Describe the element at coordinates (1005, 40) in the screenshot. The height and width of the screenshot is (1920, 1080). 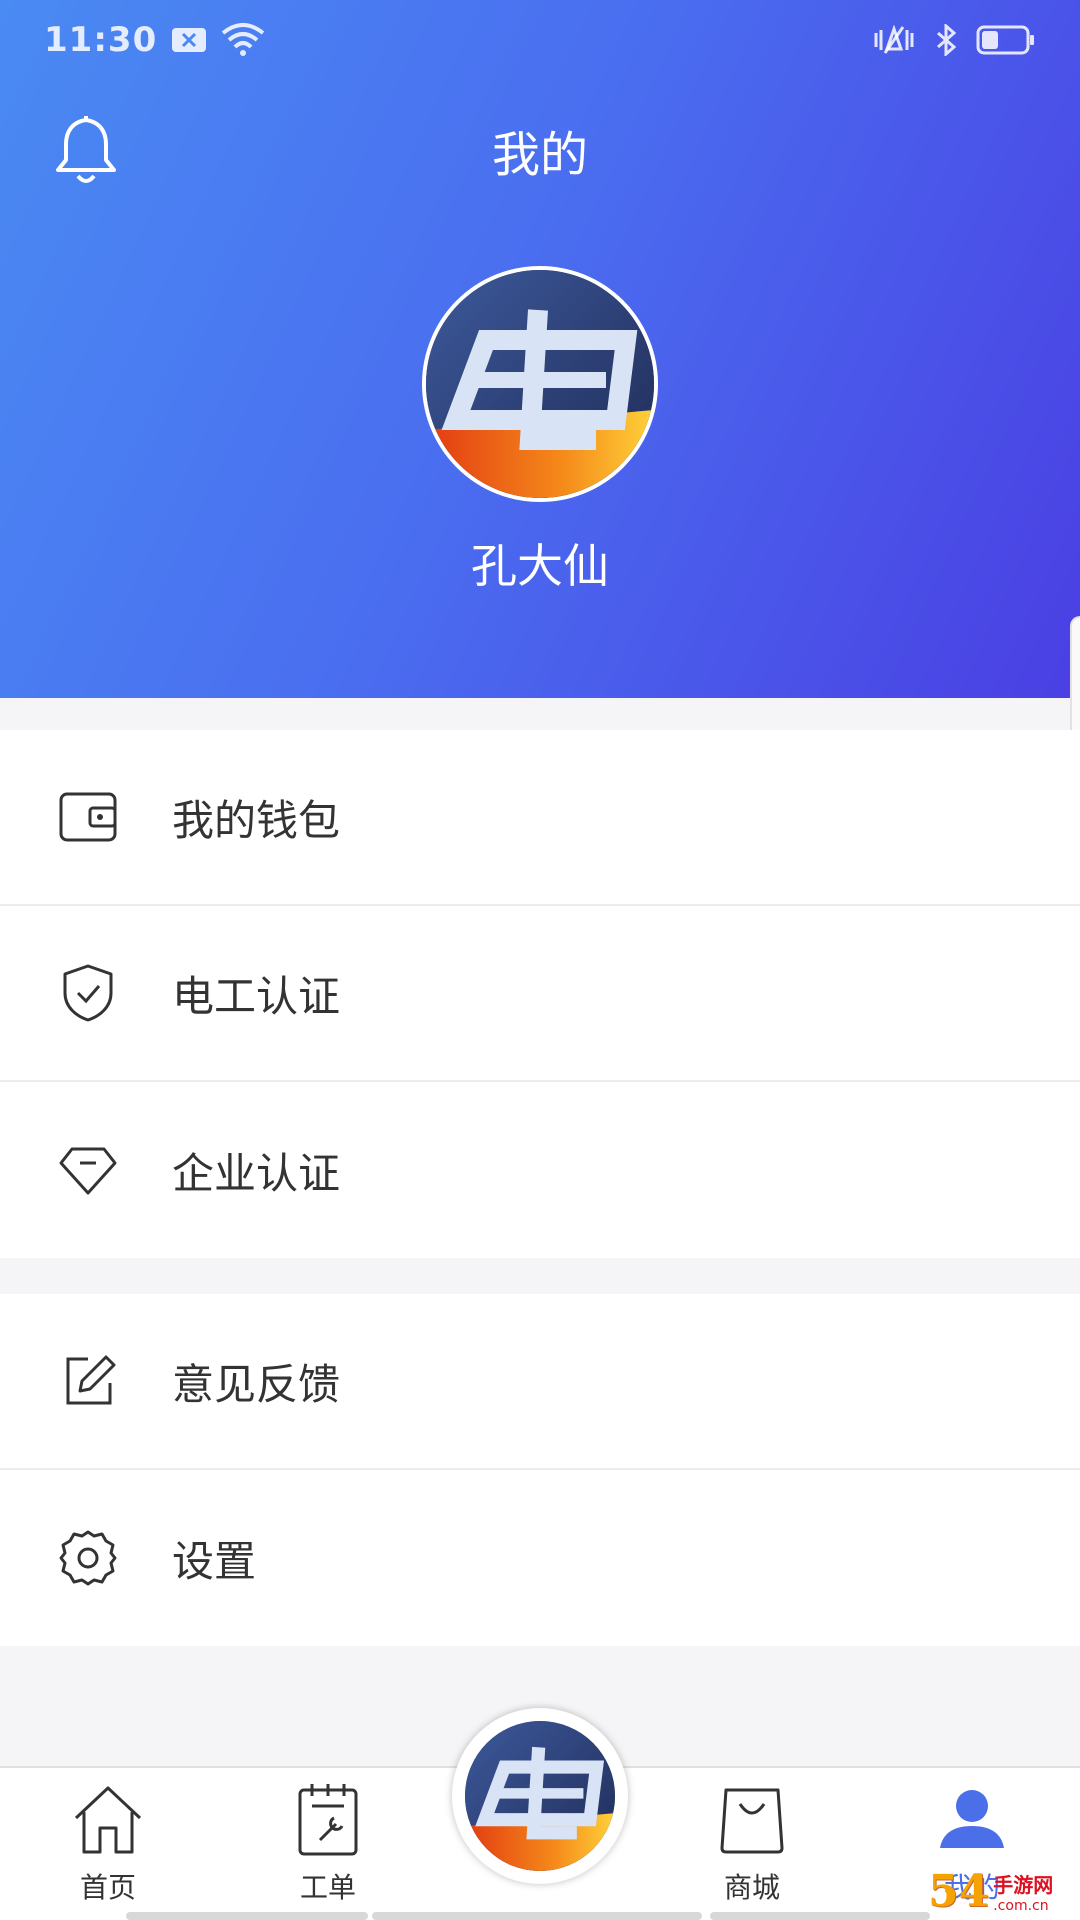
I see `battery-icon` at that location.